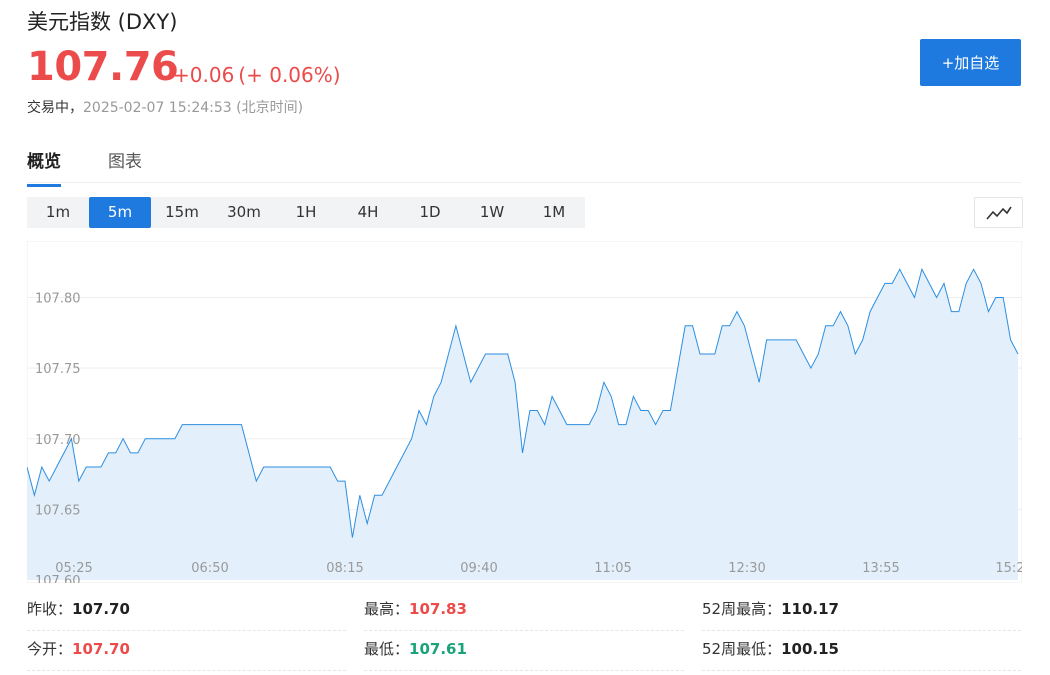  Describe the element at coordinates (50, 609) in the screenshot. I see `prev-close-label: 昨收：` at that location.